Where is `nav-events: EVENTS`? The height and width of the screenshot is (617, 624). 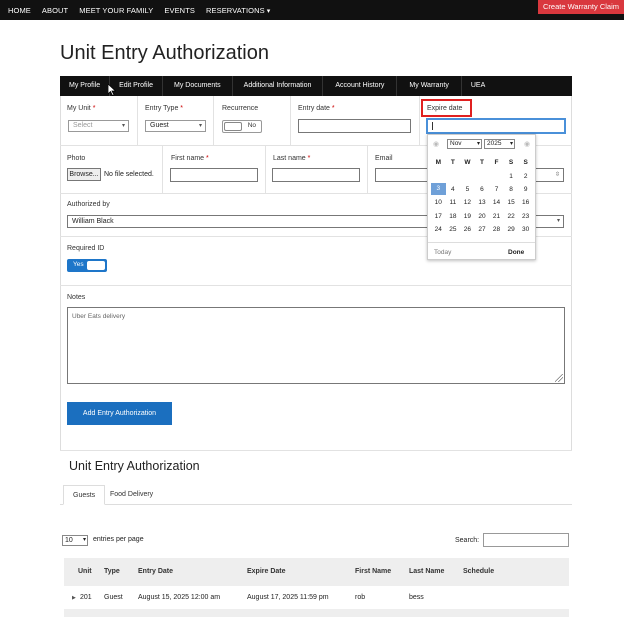
nav-events: EVENTS is located at coordinates (179, 10).